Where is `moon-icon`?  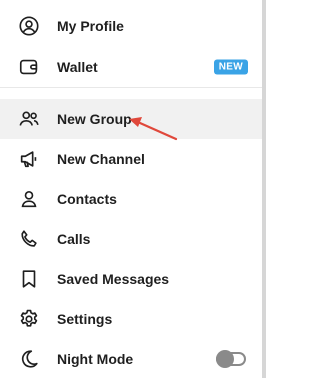 moon-icon is located at coordinates (29, 359).